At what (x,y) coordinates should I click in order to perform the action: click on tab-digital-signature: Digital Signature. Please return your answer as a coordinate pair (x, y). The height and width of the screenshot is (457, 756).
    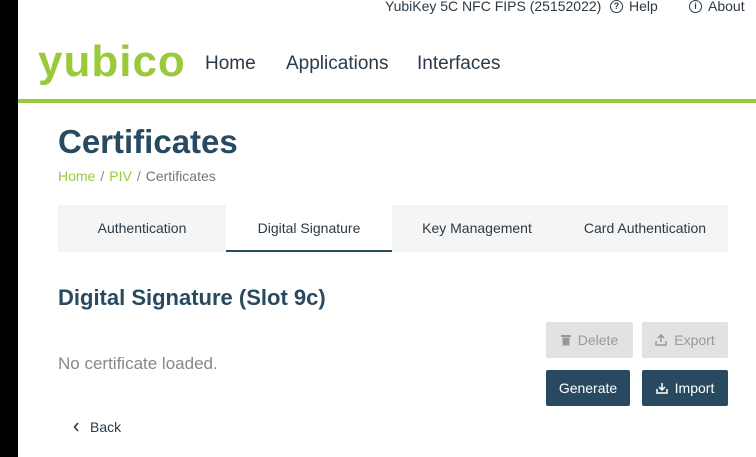
    Looking at the image, I should click on (309, 228).